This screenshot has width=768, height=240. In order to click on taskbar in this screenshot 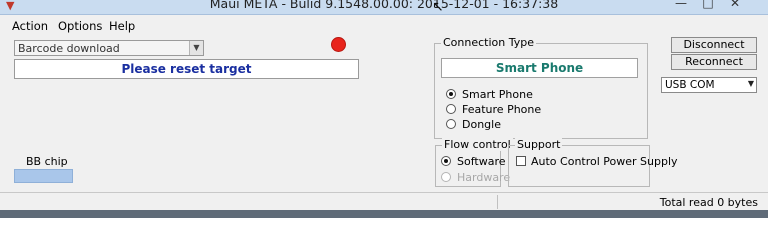, I will do `click(384, 214)`.